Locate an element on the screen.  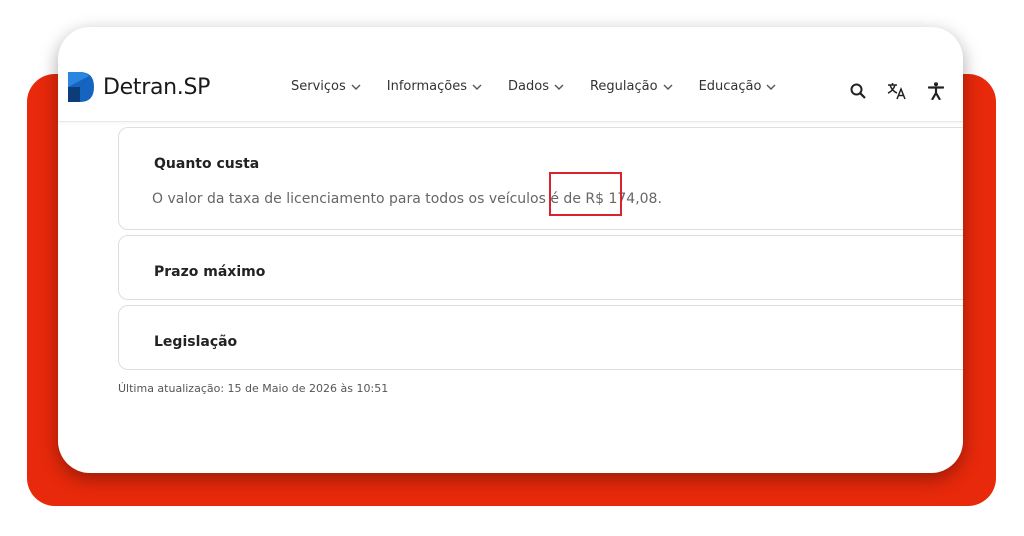
translate-icon is located at coordinates (896, 91).